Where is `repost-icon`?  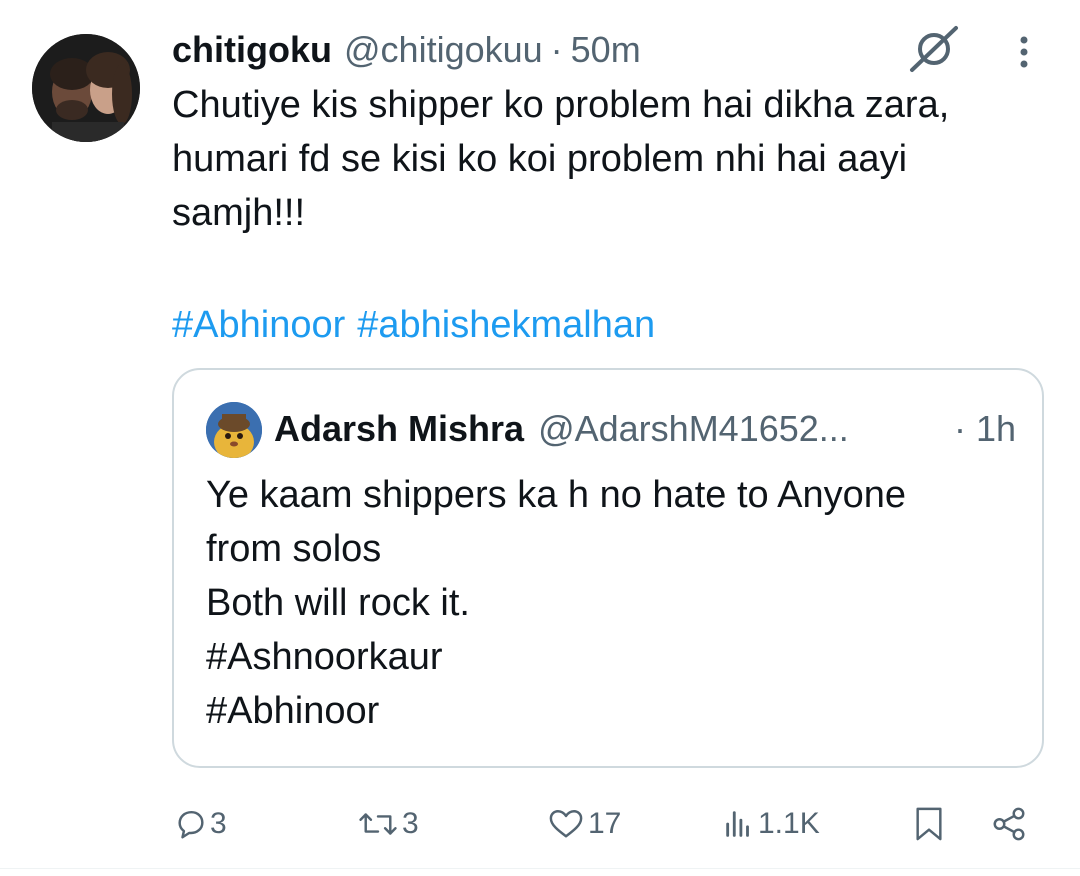
repost-icon is located at coordinates (378, 824).